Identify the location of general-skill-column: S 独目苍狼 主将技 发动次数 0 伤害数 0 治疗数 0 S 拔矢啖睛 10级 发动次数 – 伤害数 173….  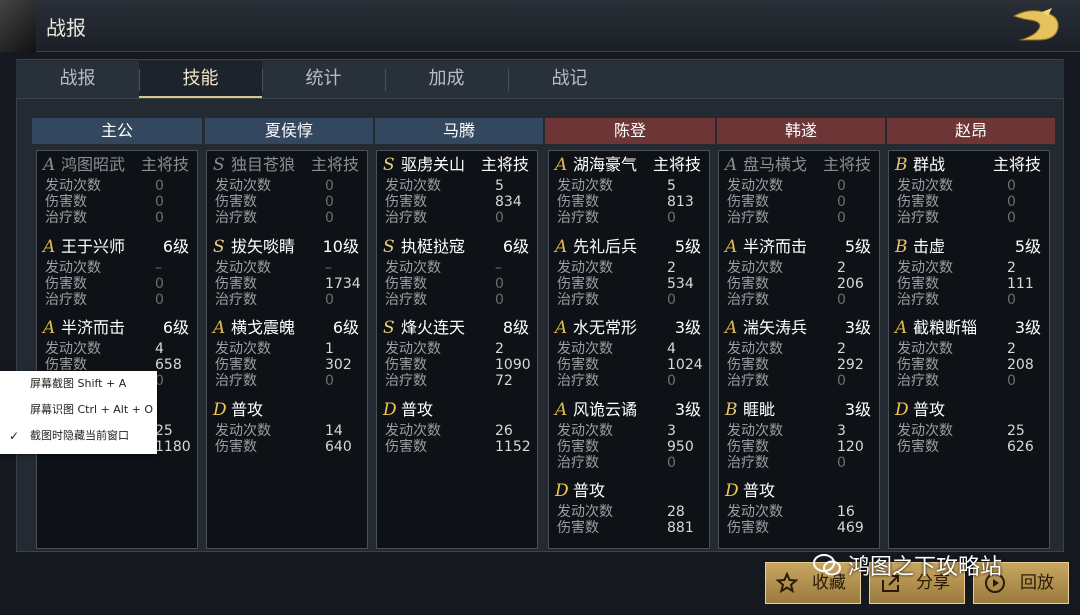
(287, 349).